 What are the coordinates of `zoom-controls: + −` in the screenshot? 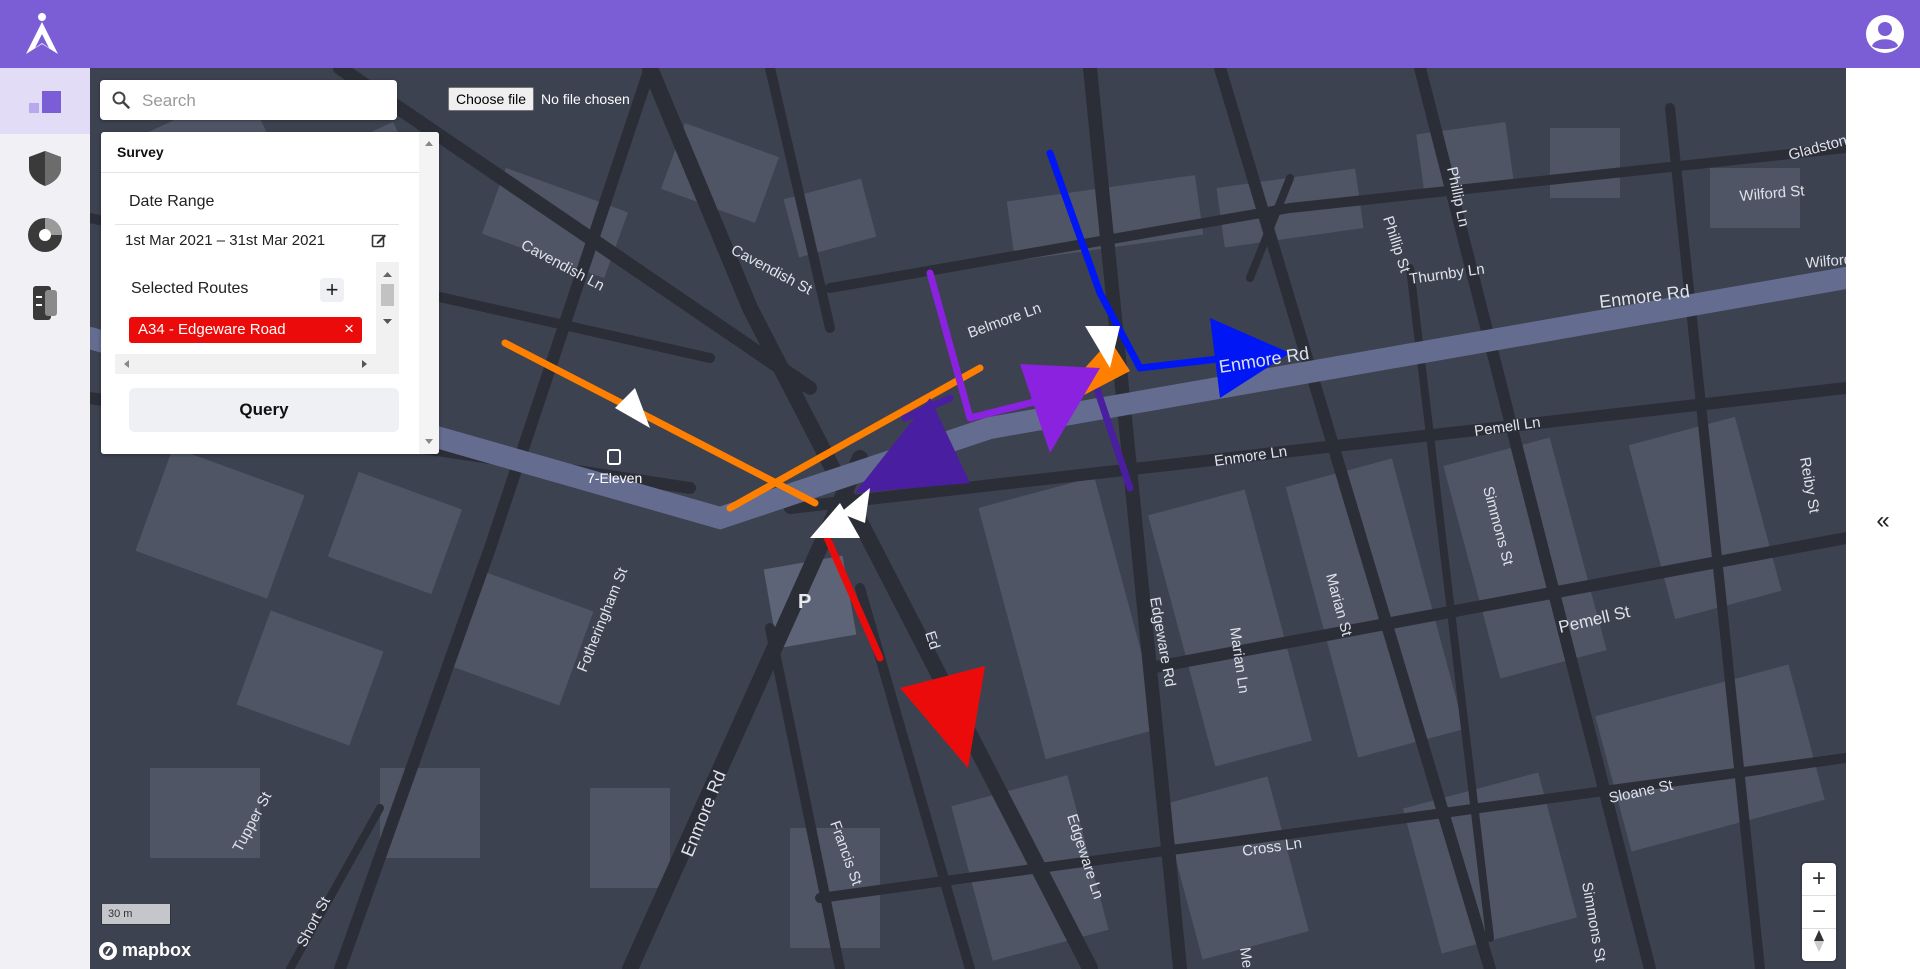 It's located at (1819, 912).